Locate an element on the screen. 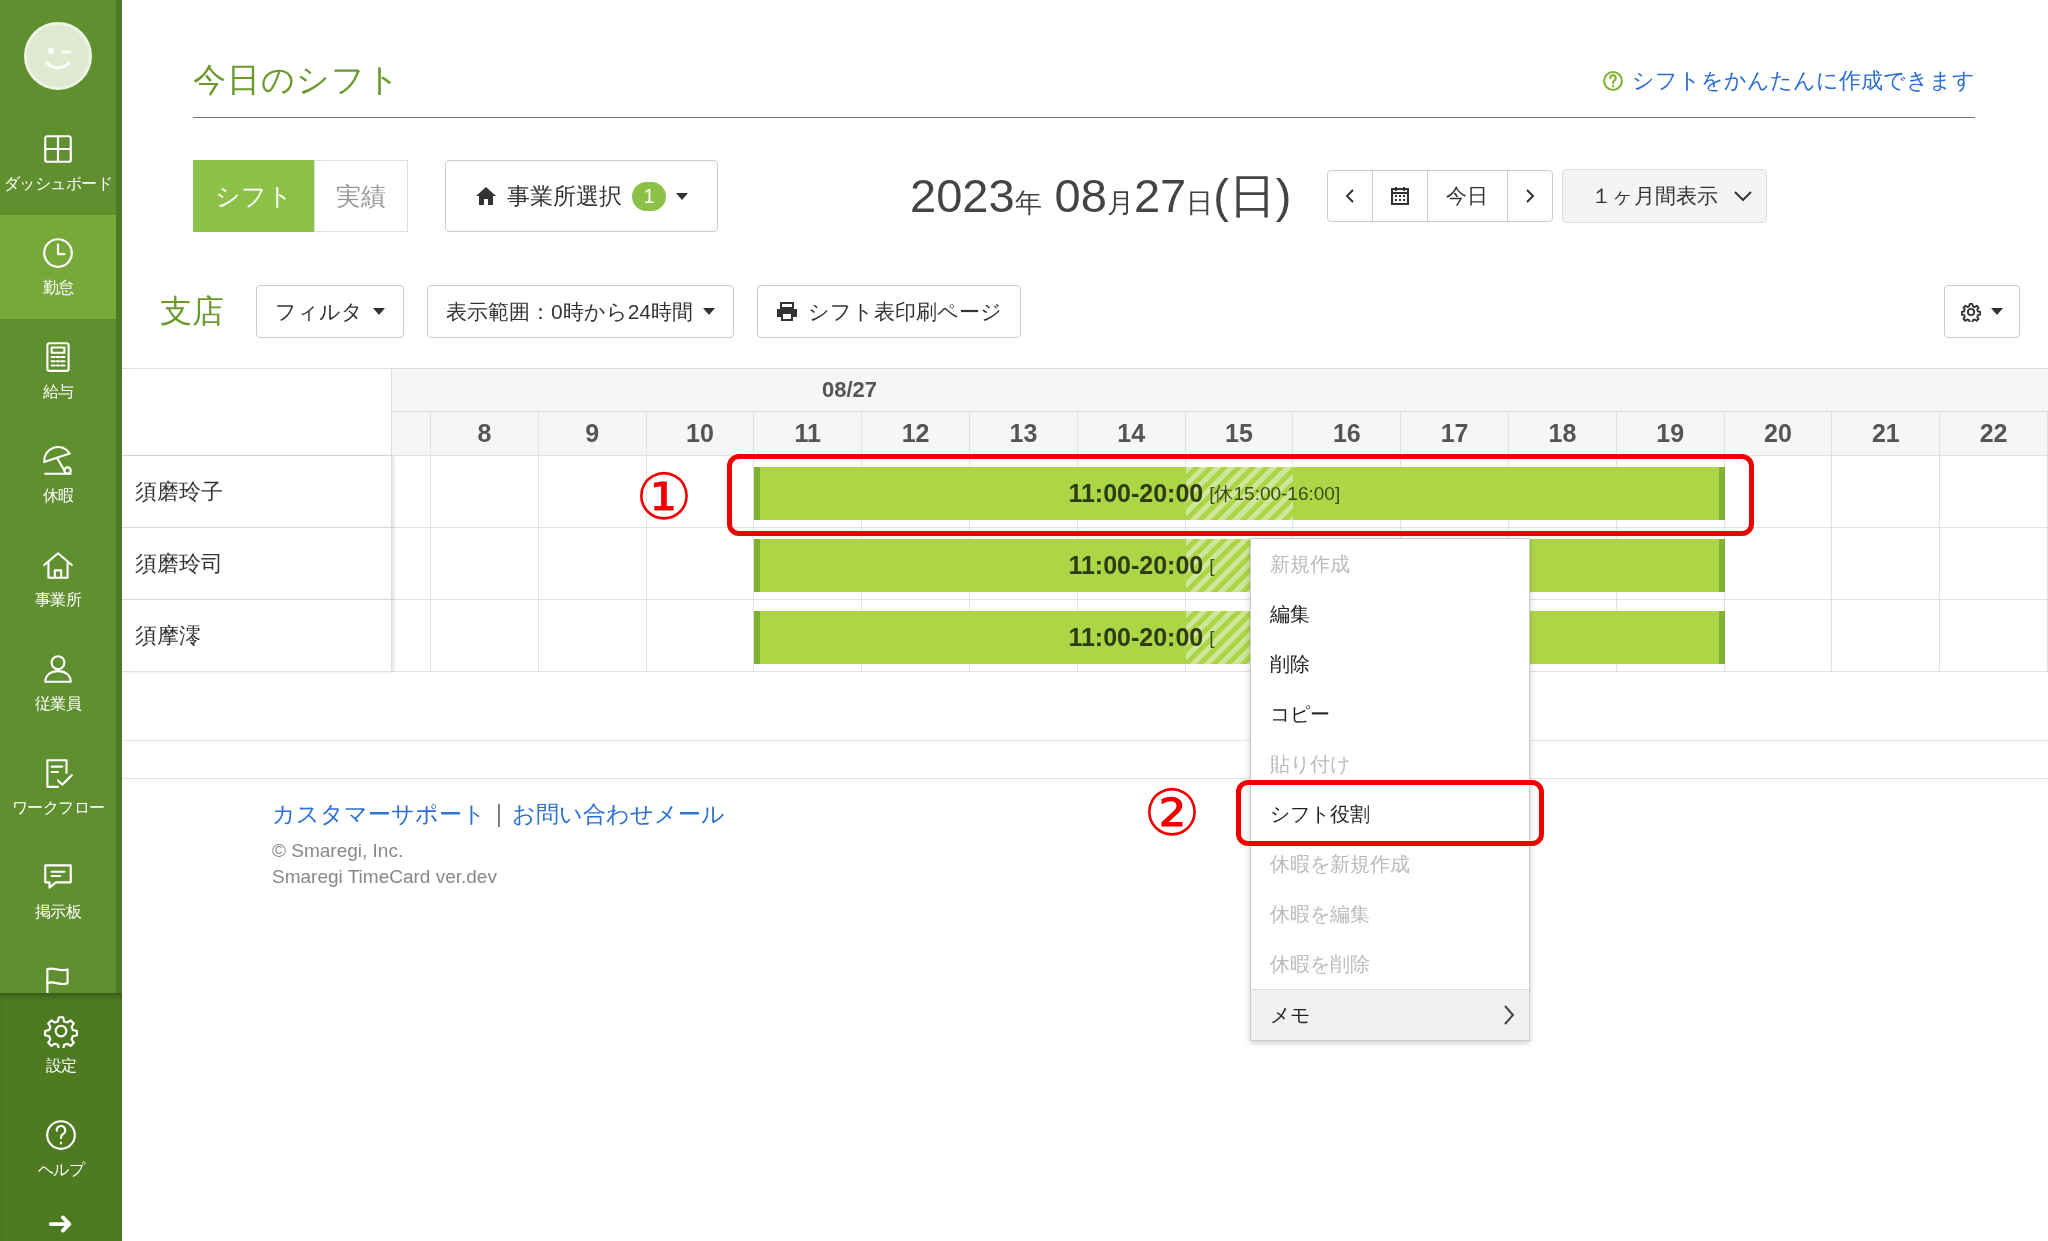 This screenshot has width=2048, height=1241. sidebar-item: 従業員 is located at coordinates (58, 683).